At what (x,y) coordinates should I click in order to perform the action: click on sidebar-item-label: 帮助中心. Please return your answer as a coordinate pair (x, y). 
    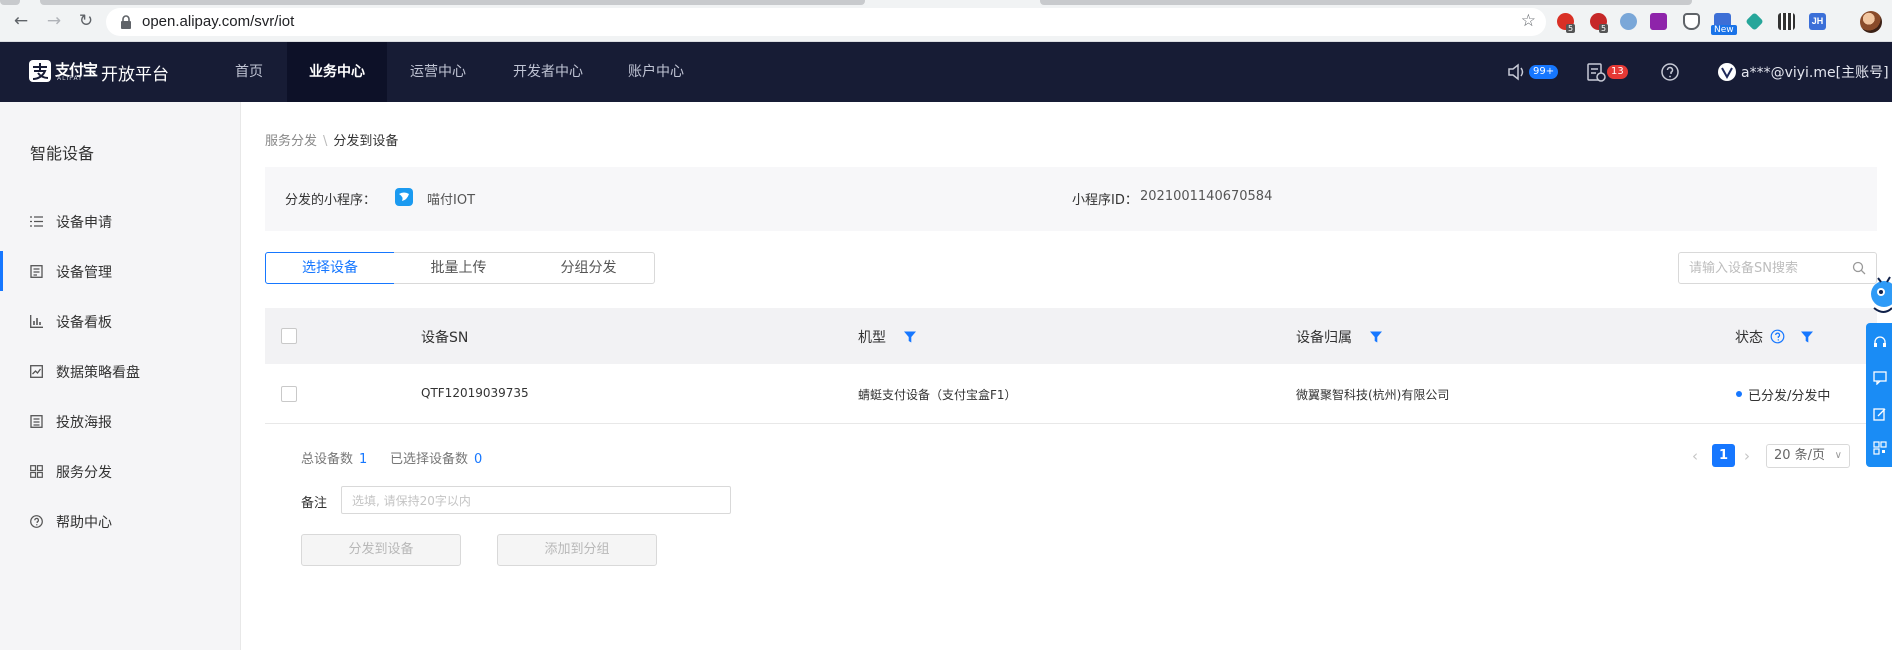
    Looking at the image, I should click on (84, 523).